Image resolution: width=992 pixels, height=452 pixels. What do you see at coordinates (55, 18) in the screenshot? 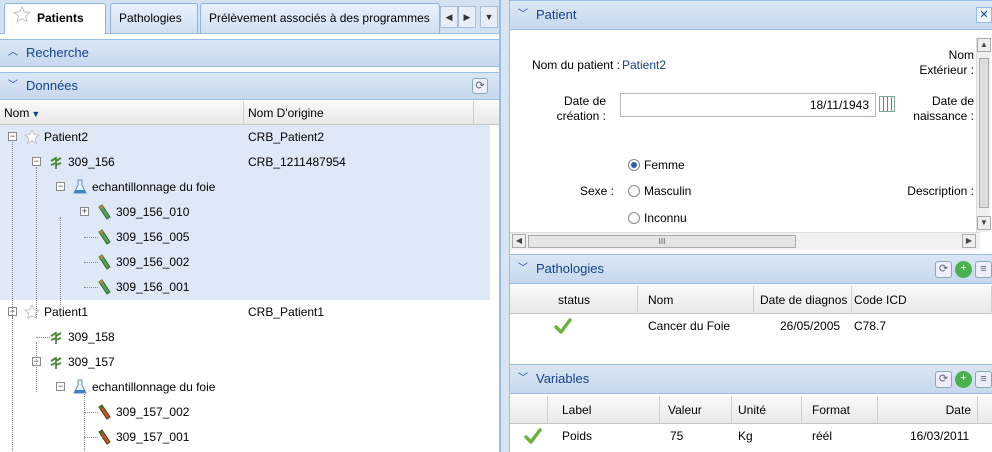
I see `tab-patients: Patients` at bounding box center [55, 18].